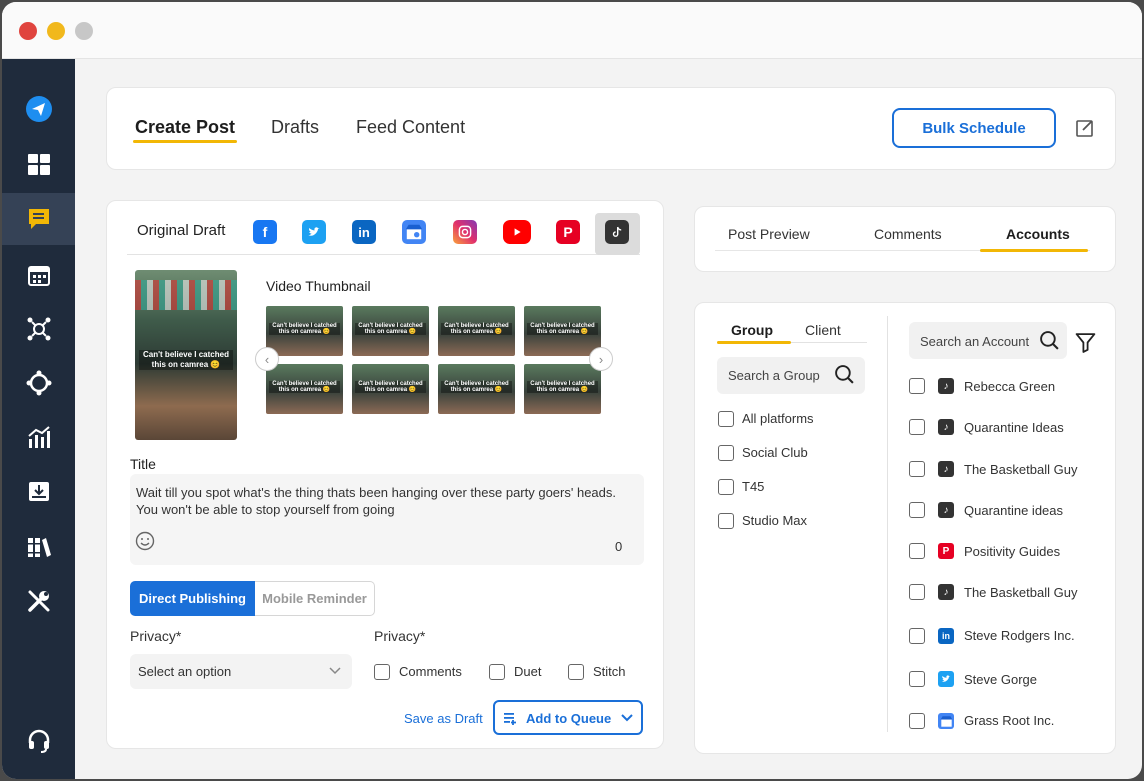  I want to click on accounts-column-divider, so click(887, 524).